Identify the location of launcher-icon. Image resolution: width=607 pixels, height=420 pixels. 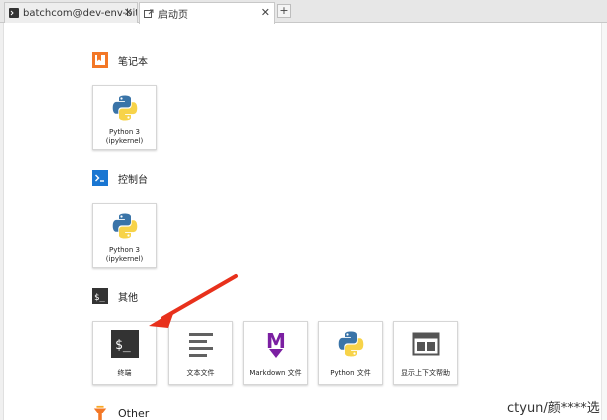
(149, 14).